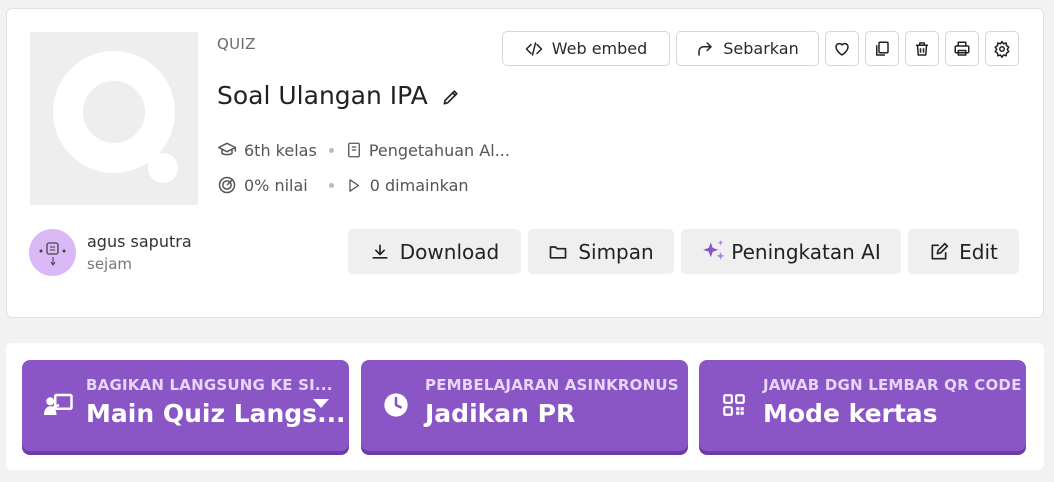 Image resolution: width=1054 pixels, height=482 pixels. I want to click on homework-button: PEMBELAJARAN ASINKRONUS Jadikan PR, so click(524, 405).